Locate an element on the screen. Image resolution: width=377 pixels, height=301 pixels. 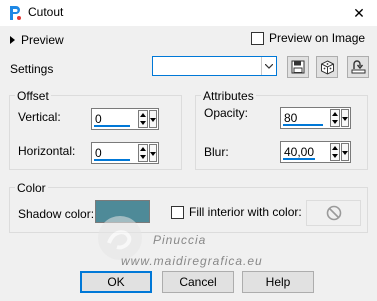
blur-value: 40,00 is located at coordinates (299, 152).